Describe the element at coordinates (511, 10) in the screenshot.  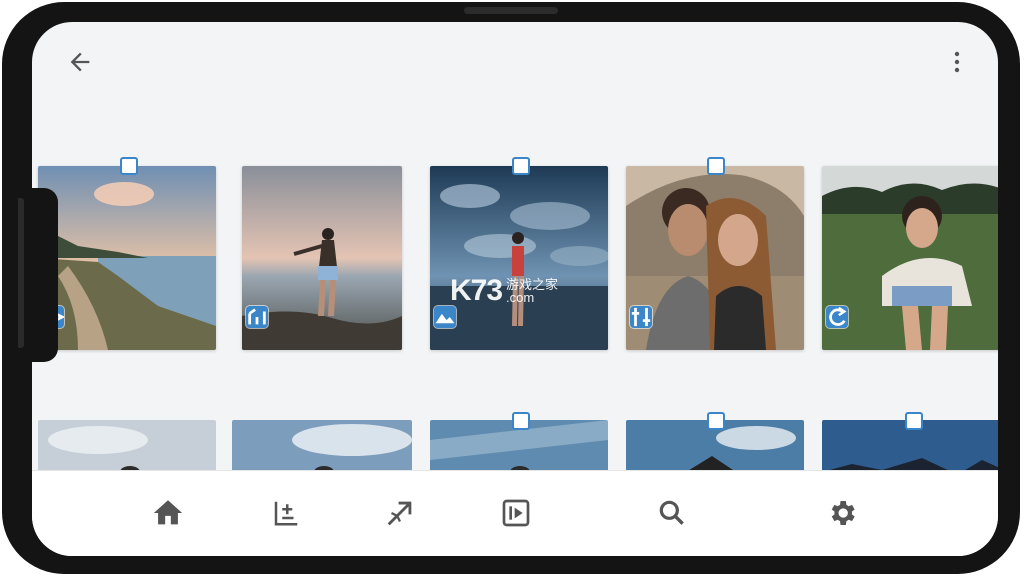
I see `device-notch` at that location.